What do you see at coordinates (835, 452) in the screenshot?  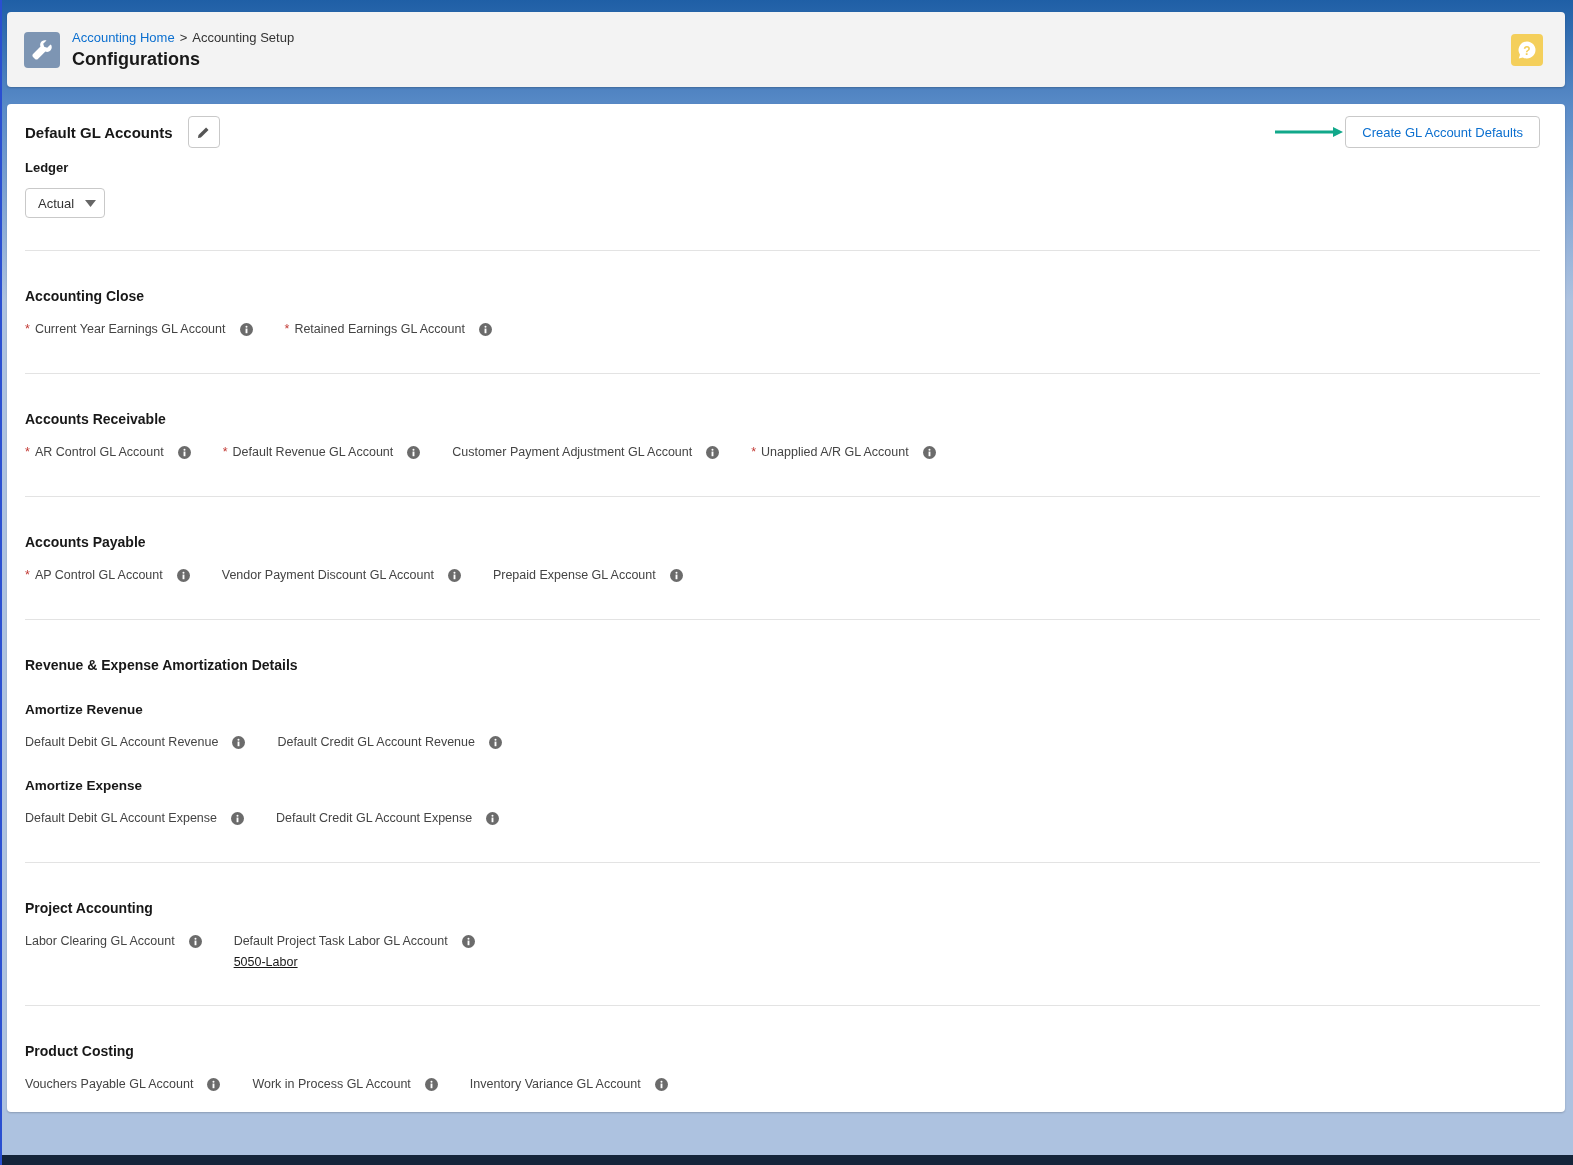 I see `field-label: Unapplied A/R GL Account` at bounding box center [835, 452].